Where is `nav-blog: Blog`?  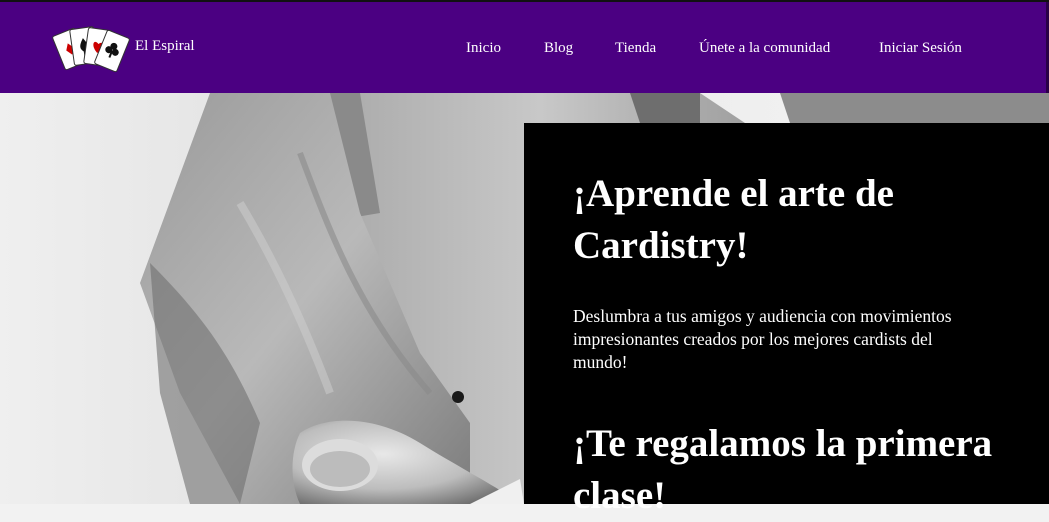
nav-blog: Blog is located at coordinates (558, 48).